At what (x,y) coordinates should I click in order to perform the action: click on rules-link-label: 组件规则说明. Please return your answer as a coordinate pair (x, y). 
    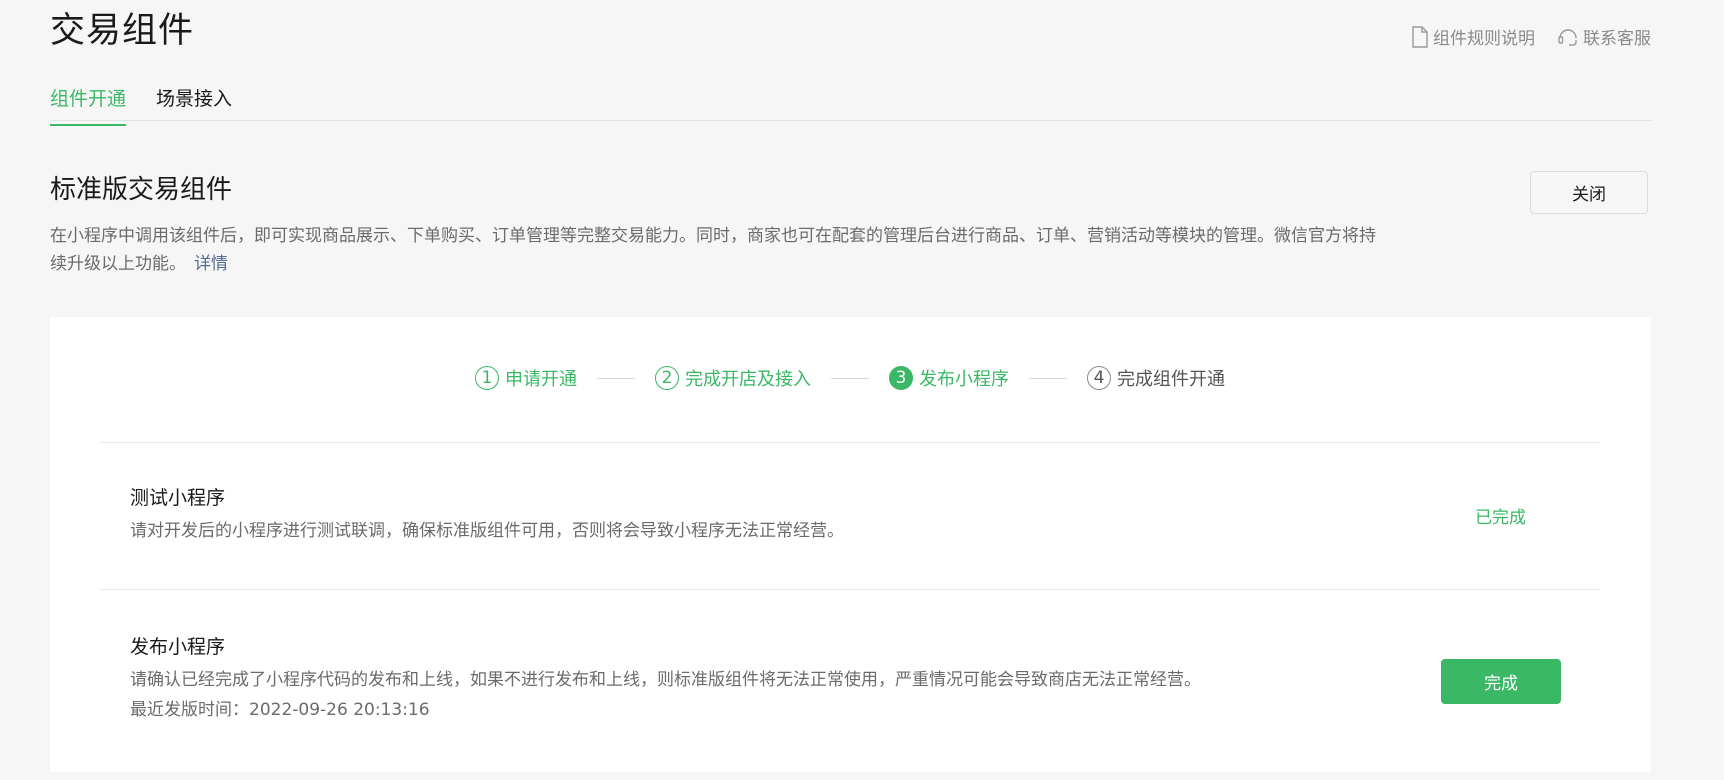
    Looking at the image, I should click on (1484, 39).